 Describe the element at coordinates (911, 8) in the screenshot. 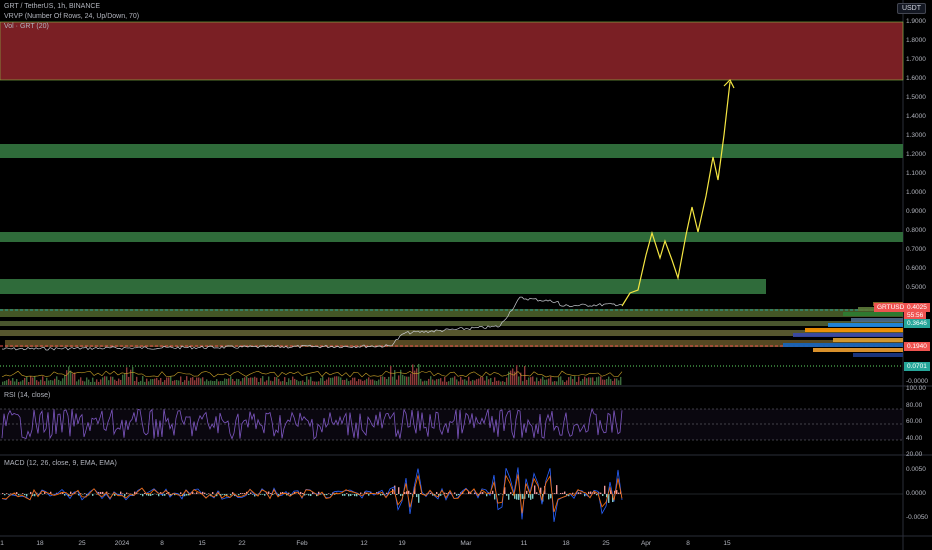

I see `currency-button: USDT` at that location.